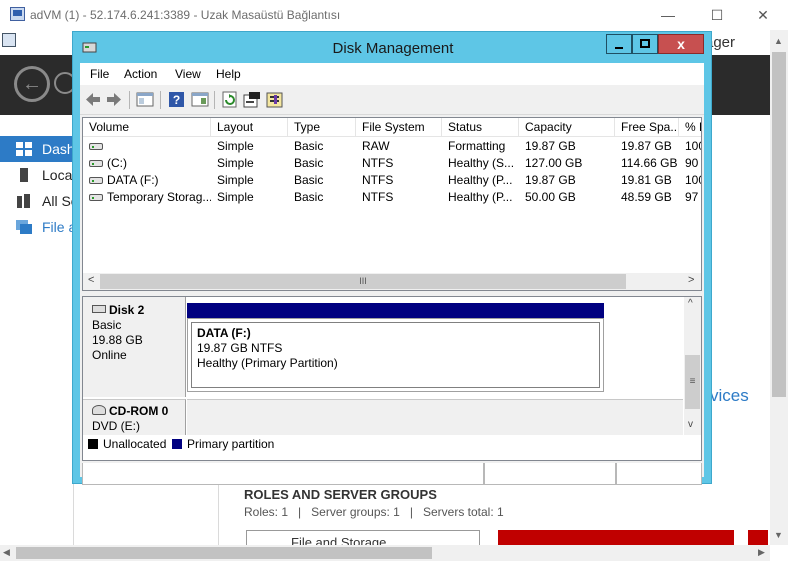 This screenshot has width=788, height=561. I want to click on forward-icon, so click(114, 99).